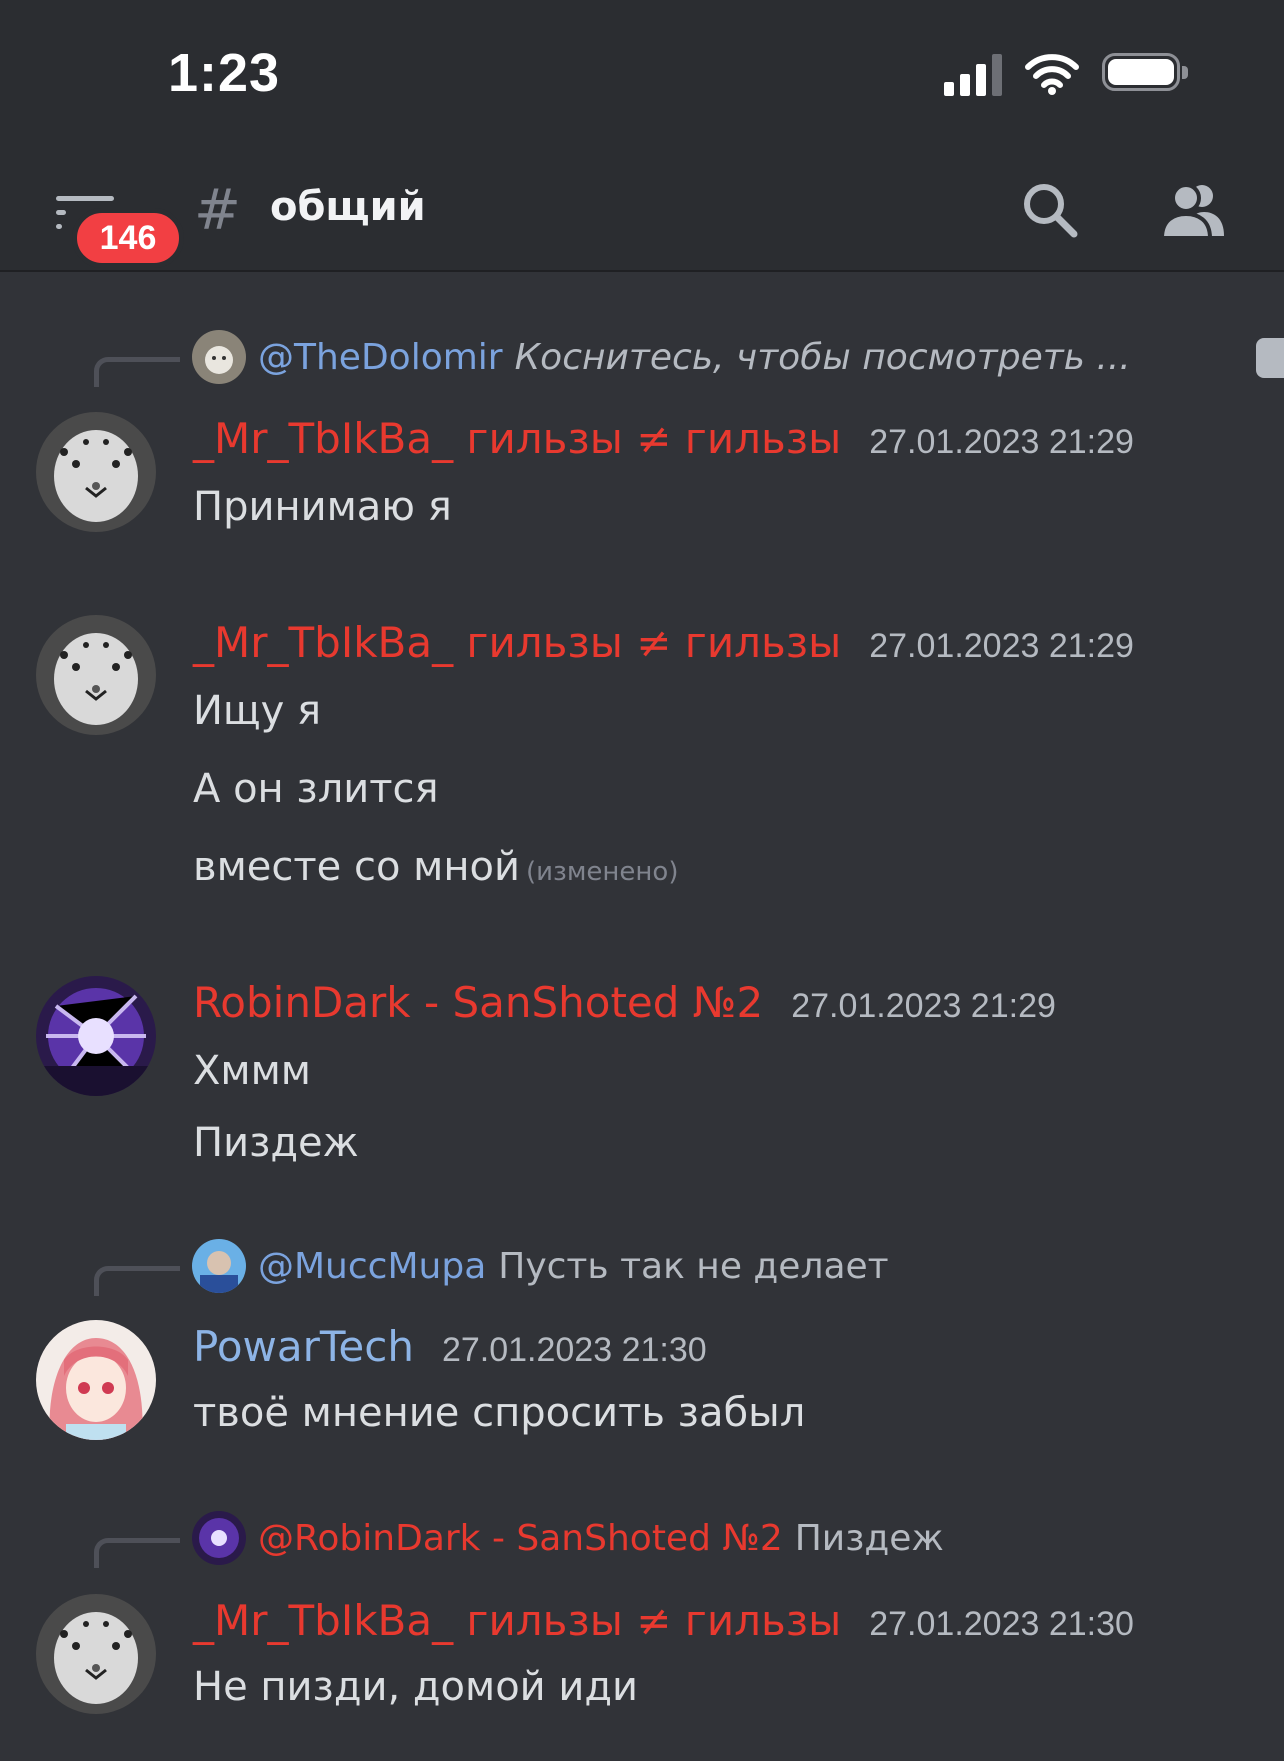  I want to click on menu-icon, so click(85, 198).